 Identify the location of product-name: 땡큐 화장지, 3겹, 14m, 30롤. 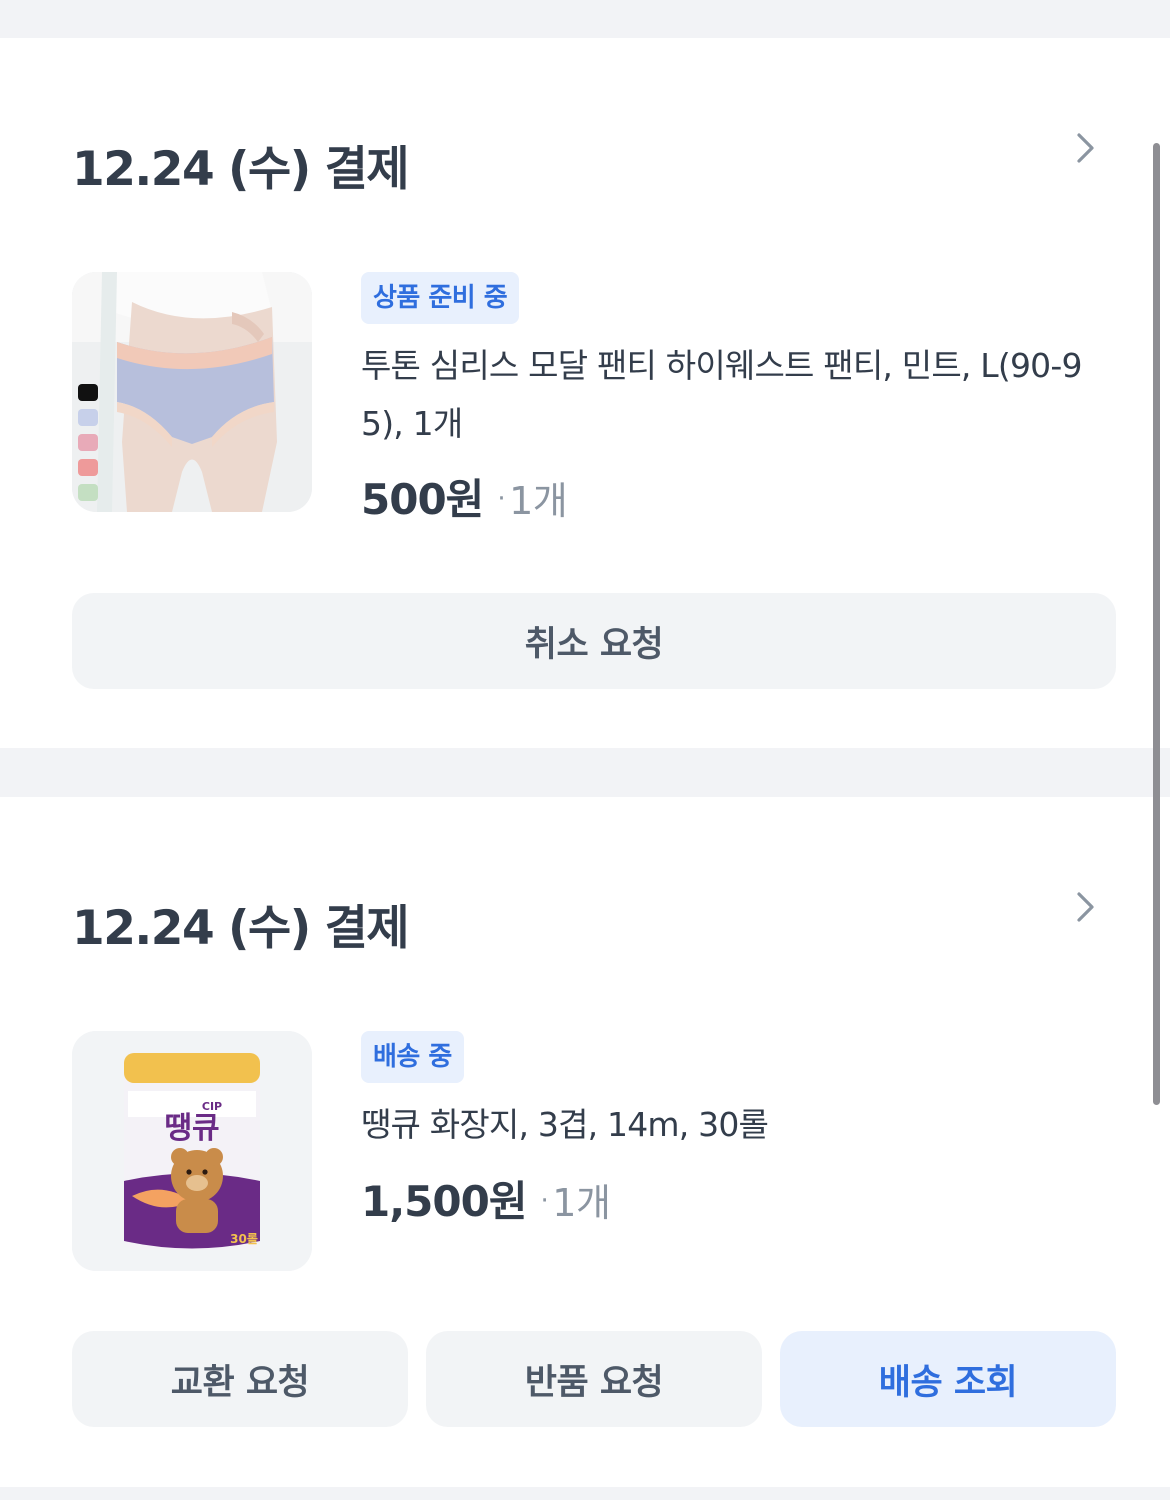
(733, 1125).